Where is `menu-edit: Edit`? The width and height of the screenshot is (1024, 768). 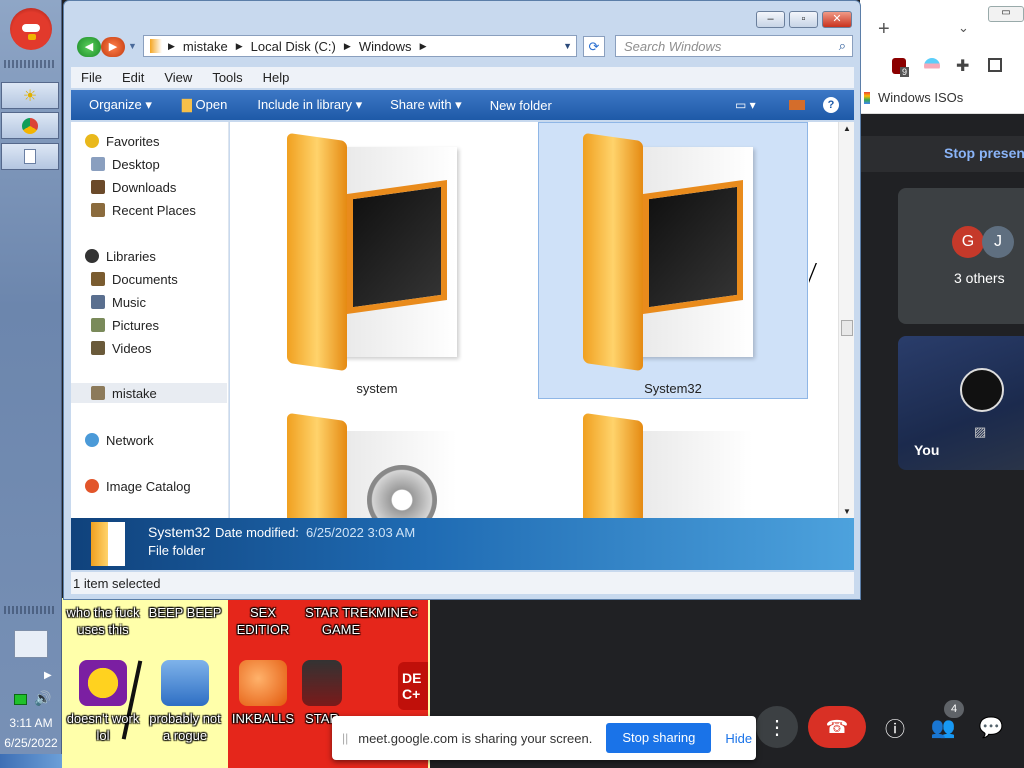 menu-edit: Edit is located at coordinates (133, 77).